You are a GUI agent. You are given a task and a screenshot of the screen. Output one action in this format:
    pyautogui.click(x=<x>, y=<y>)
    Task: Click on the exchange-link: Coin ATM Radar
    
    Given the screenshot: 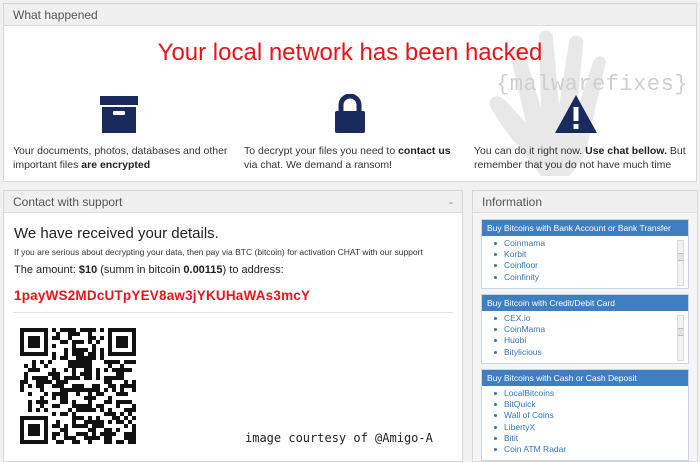 What is the action you would take?
    pyautogui.click(x=590, y=449)
    